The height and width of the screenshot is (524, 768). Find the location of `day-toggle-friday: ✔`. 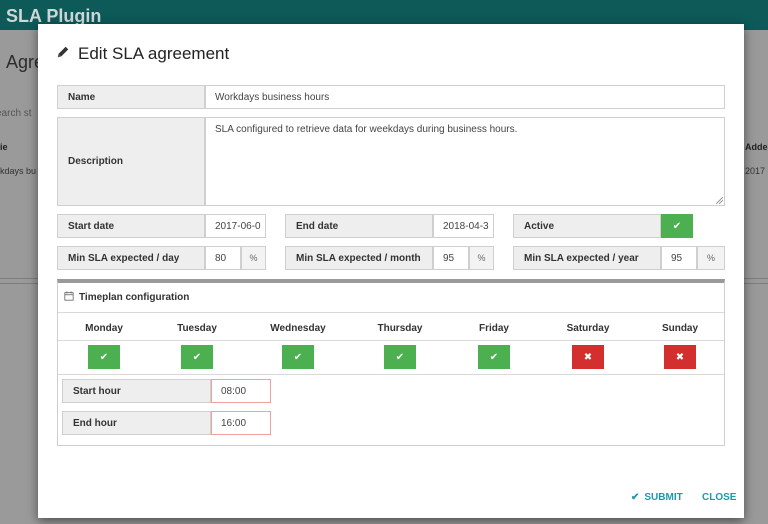

day-toggle-friday: ✔ is located at coordinates (494, 357).